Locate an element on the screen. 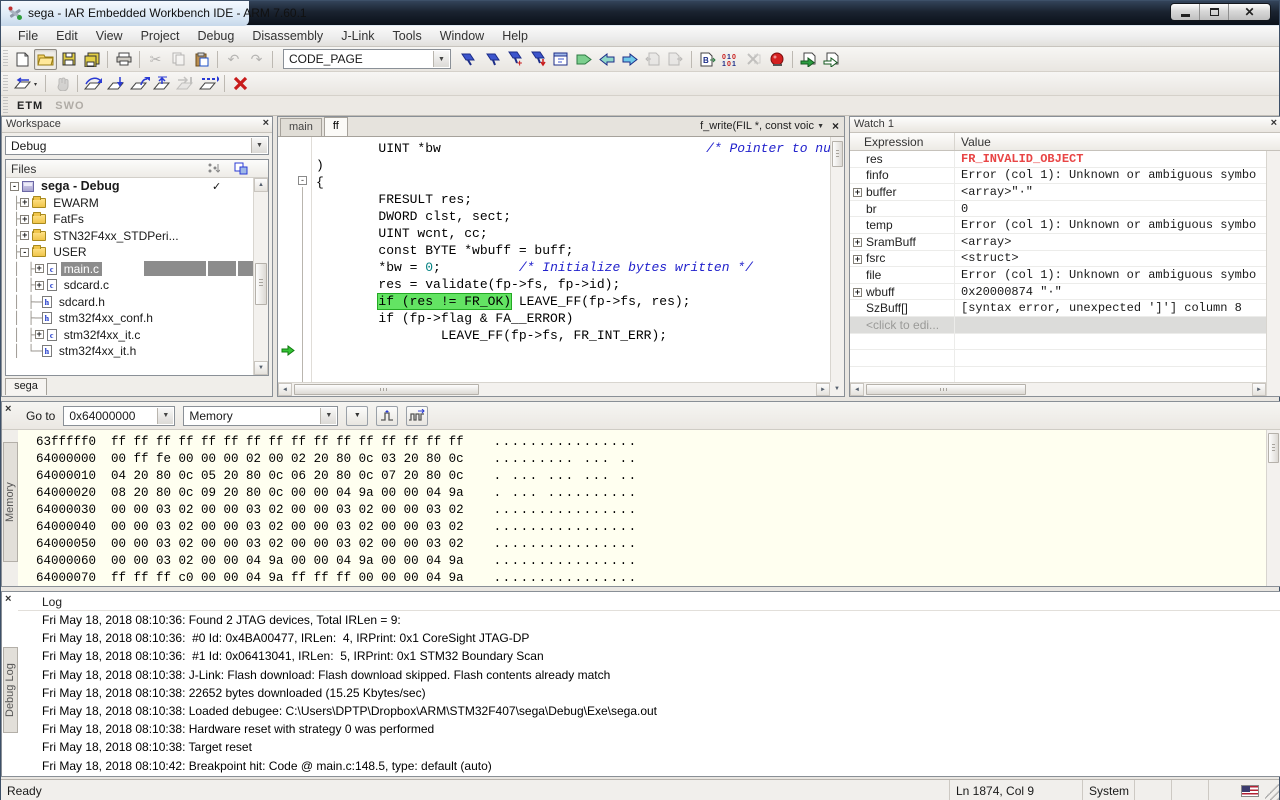 Image resolution: width=1280 pixels, height=800 pixels. editor-horizontal-scrollbar: ◄ ► is located at coordinates (554, 389).